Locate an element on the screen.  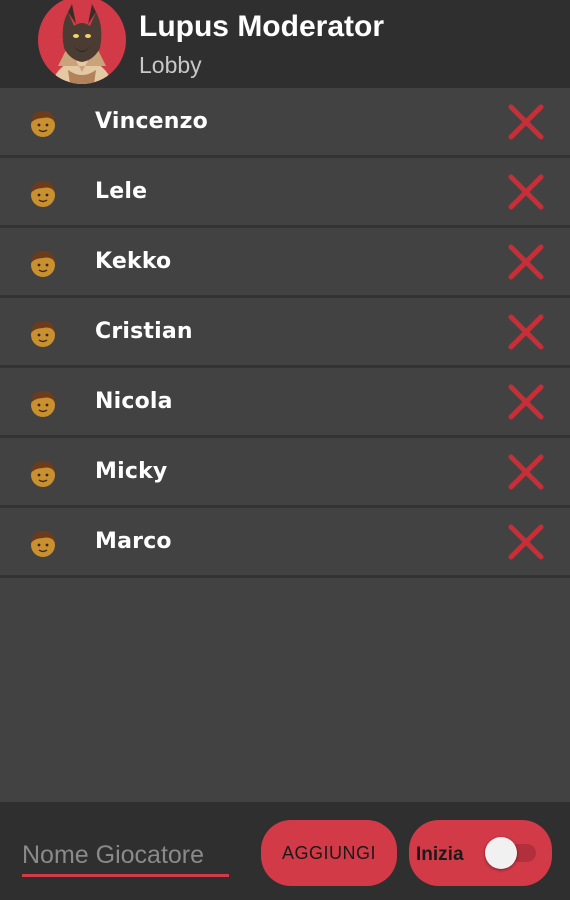
player-name: Marco is located at coordinates (133, 541).